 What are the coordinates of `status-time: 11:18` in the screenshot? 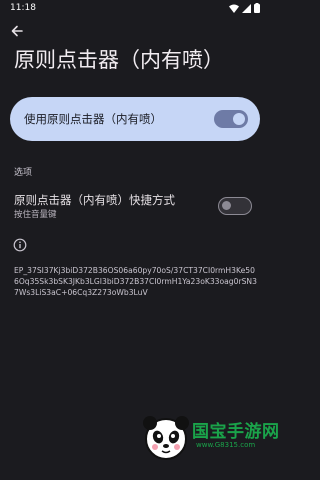 It's located at (23, 8).